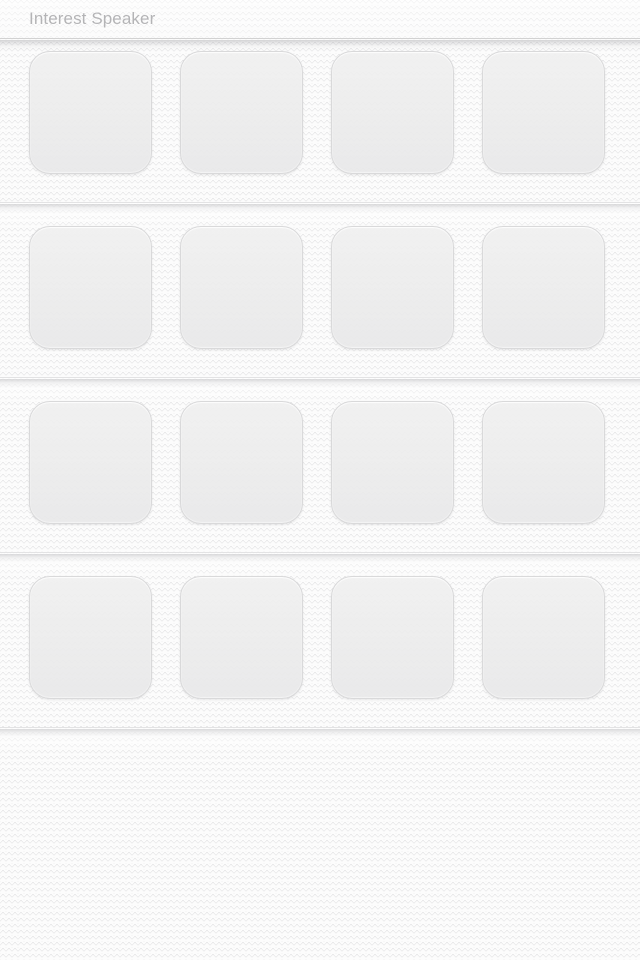 The width and height of the screenshot is (640, 960). What do you see at coordinates (92, 18) in the screenshot?
I see `page-title: Interest Speaker` at bounding box center [92, 18].